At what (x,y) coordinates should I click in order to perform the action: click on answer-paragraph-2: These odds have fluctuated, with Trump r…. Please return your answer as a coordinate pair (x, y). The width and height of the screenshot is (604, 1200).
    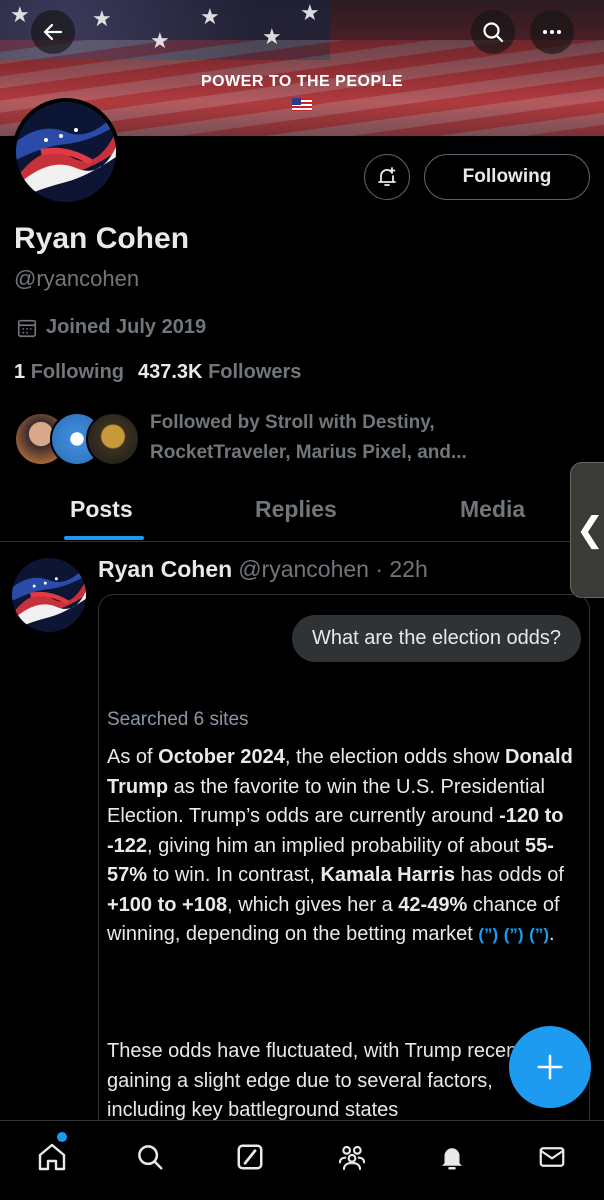
    Looking at the image, I should click on (322, 1080).